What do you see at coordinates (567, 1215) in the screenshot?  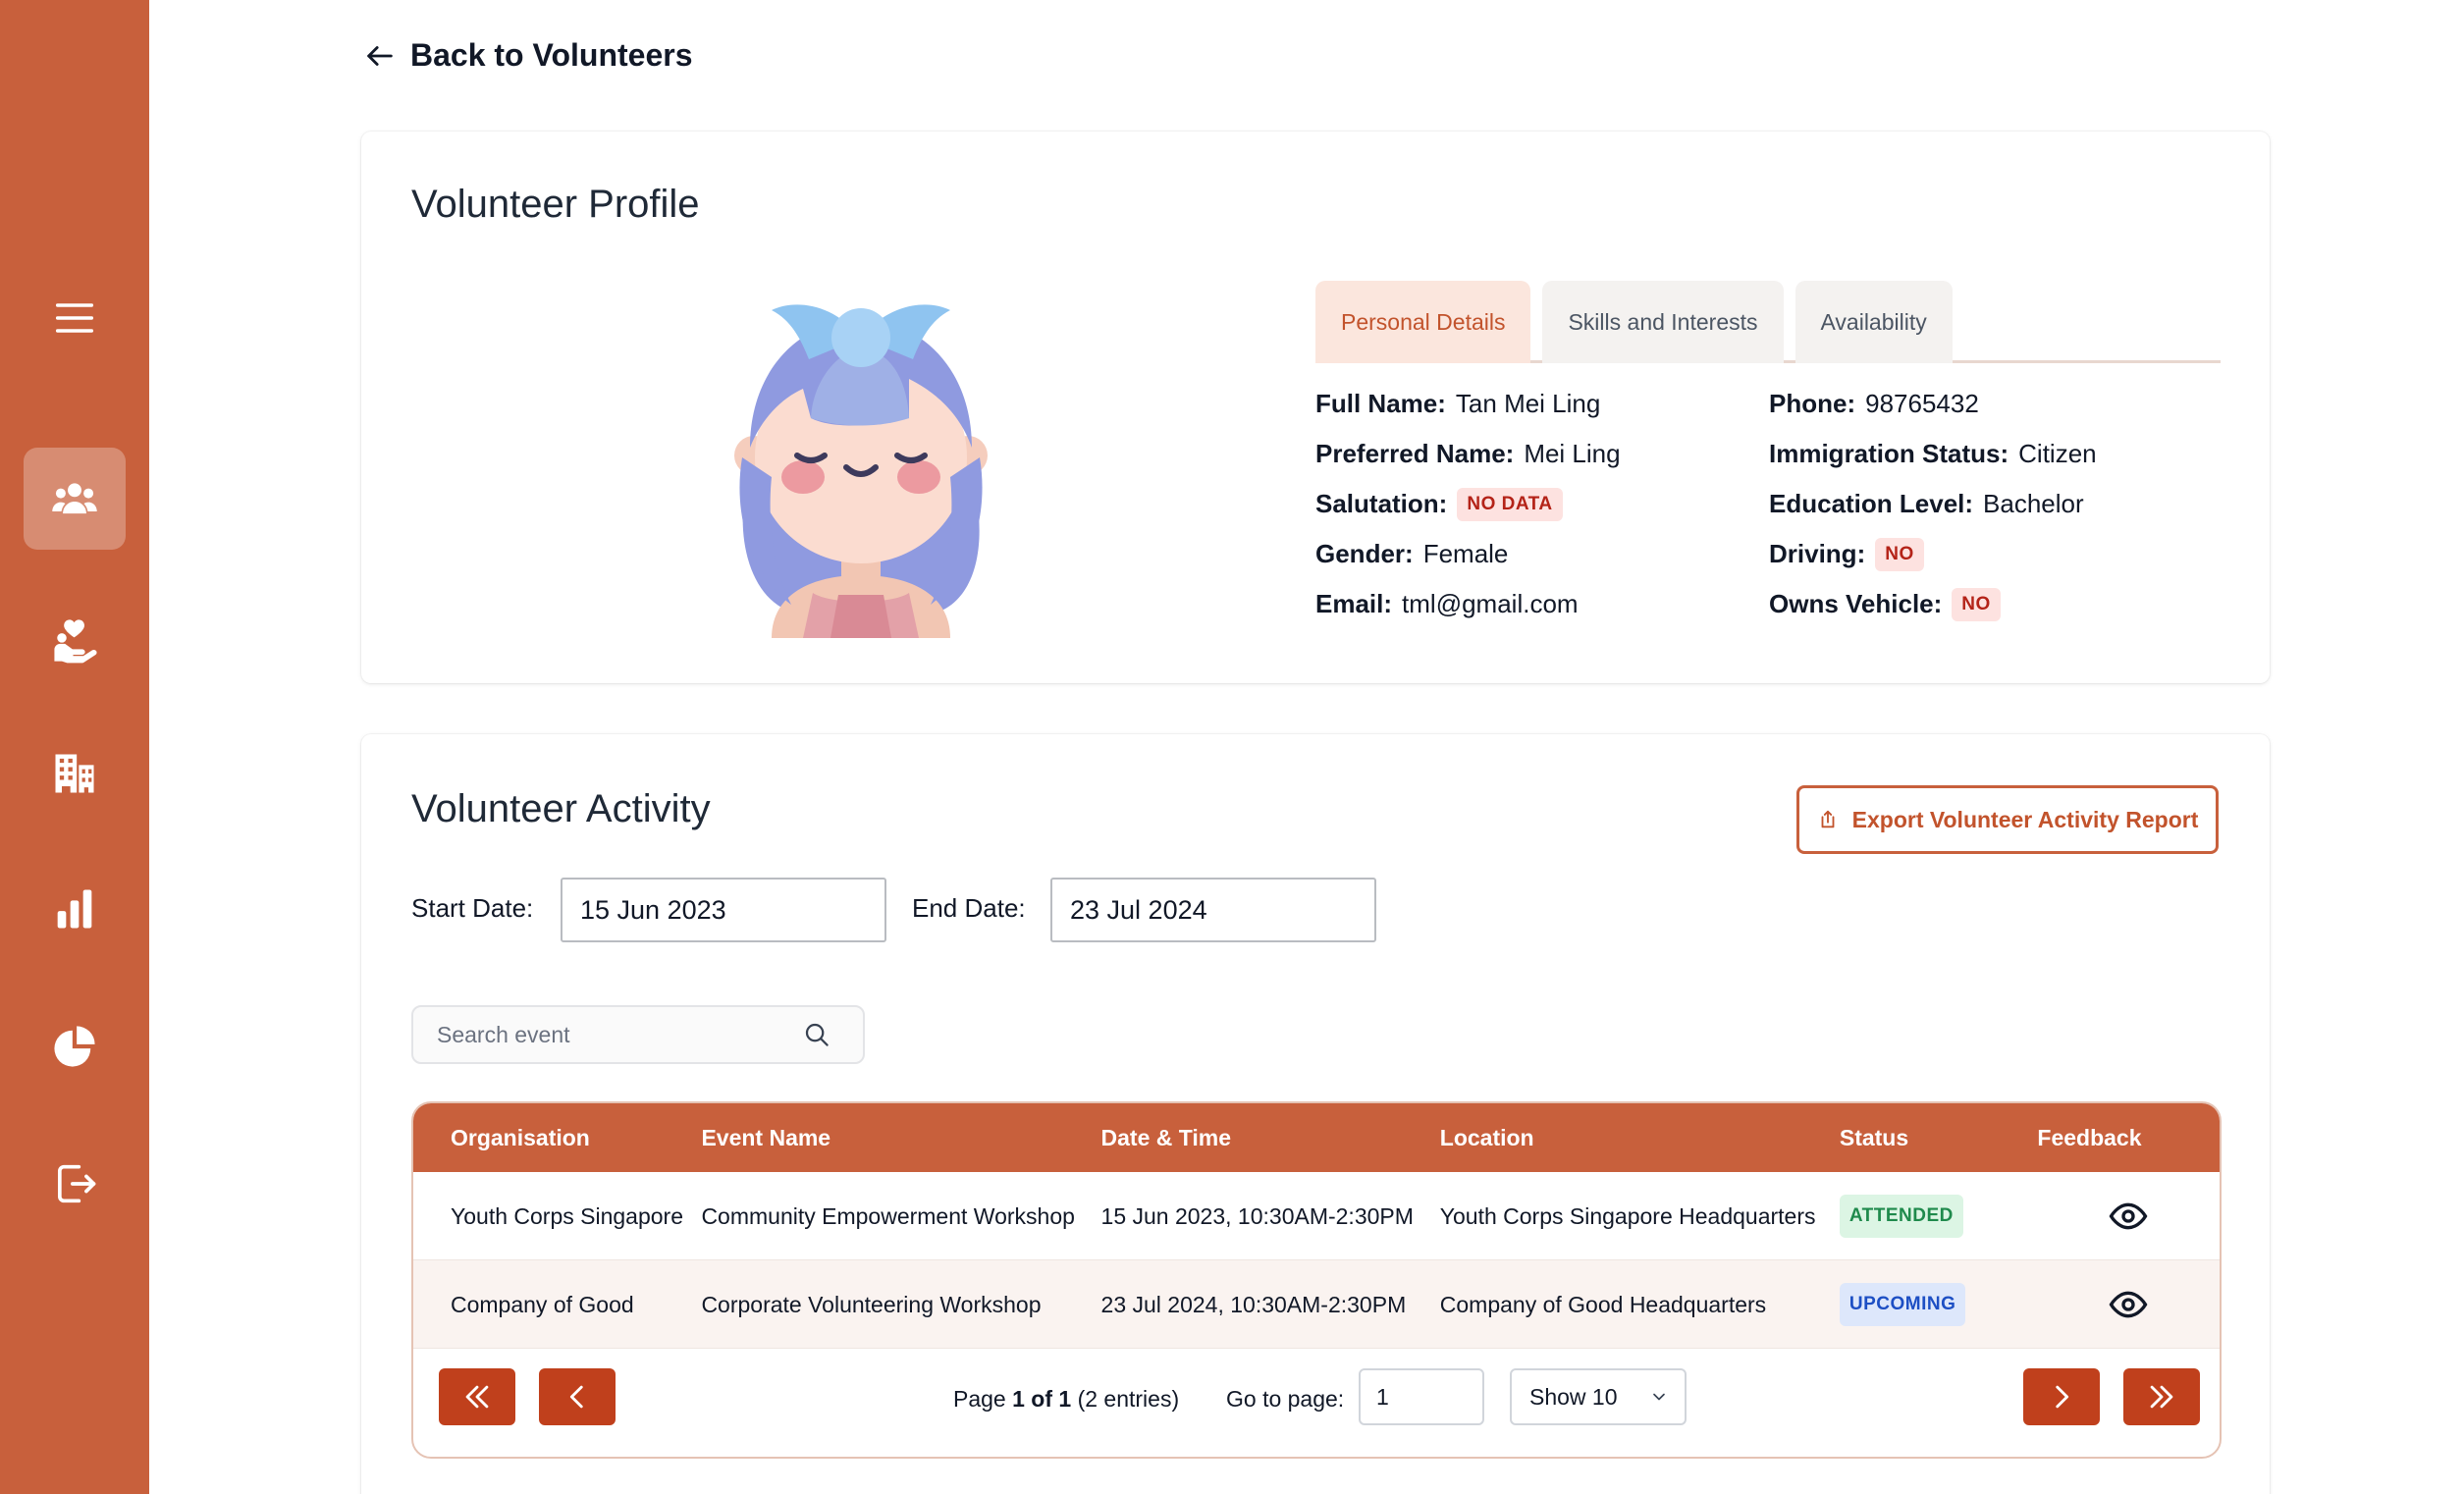 I see `cell-organisation: Youth Corps Singapore` at bounding box center [567, 1215].